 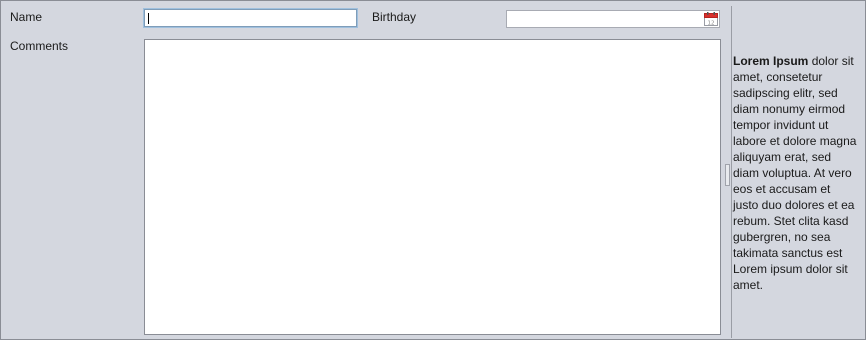 I want to click on divider-line, so click(x=731, y=172).